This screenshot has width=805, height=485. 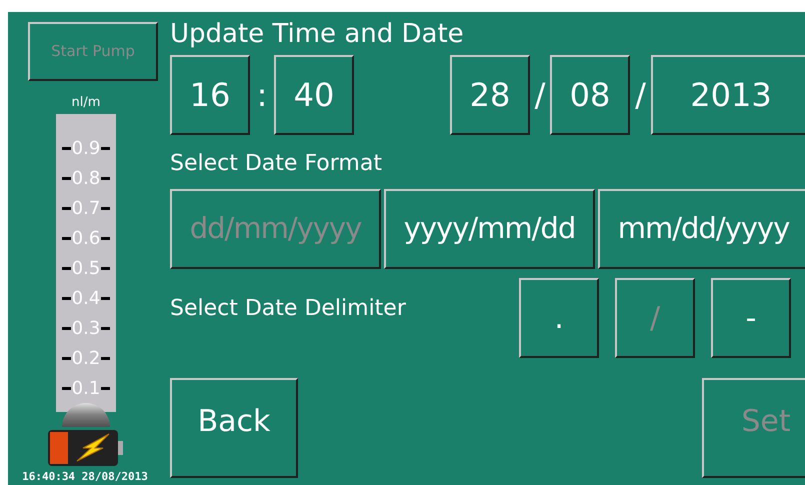 I want to click on date-format-button: yyyy/mm/dd, so click(x=489, y=229).